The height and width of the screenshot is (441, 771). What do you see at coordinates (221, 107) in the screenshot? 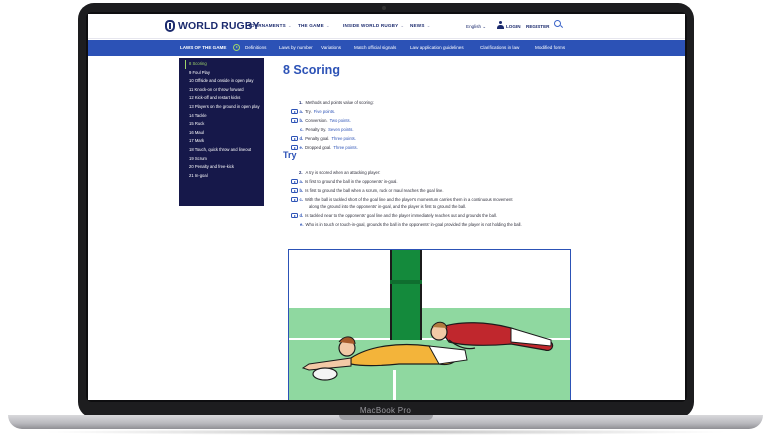
I see `sidebar-item-players-on-ground: 13 Players on the ground in open play` at bounding box center [221, 107].